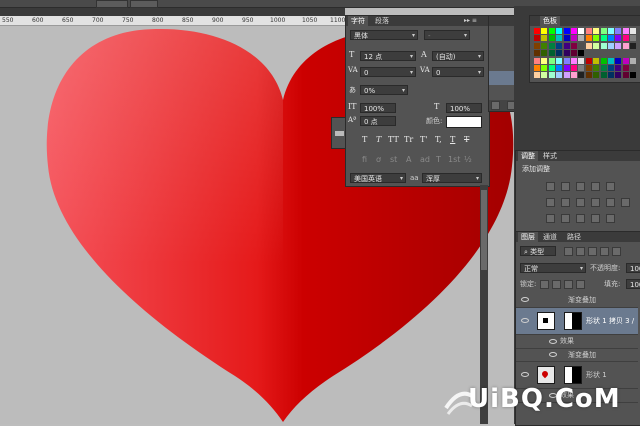 This screenshot has width=640, height=426. Describe the element at coordinates (633, 268) in the screenshot. I see `opacity-field: 100%` at that location.